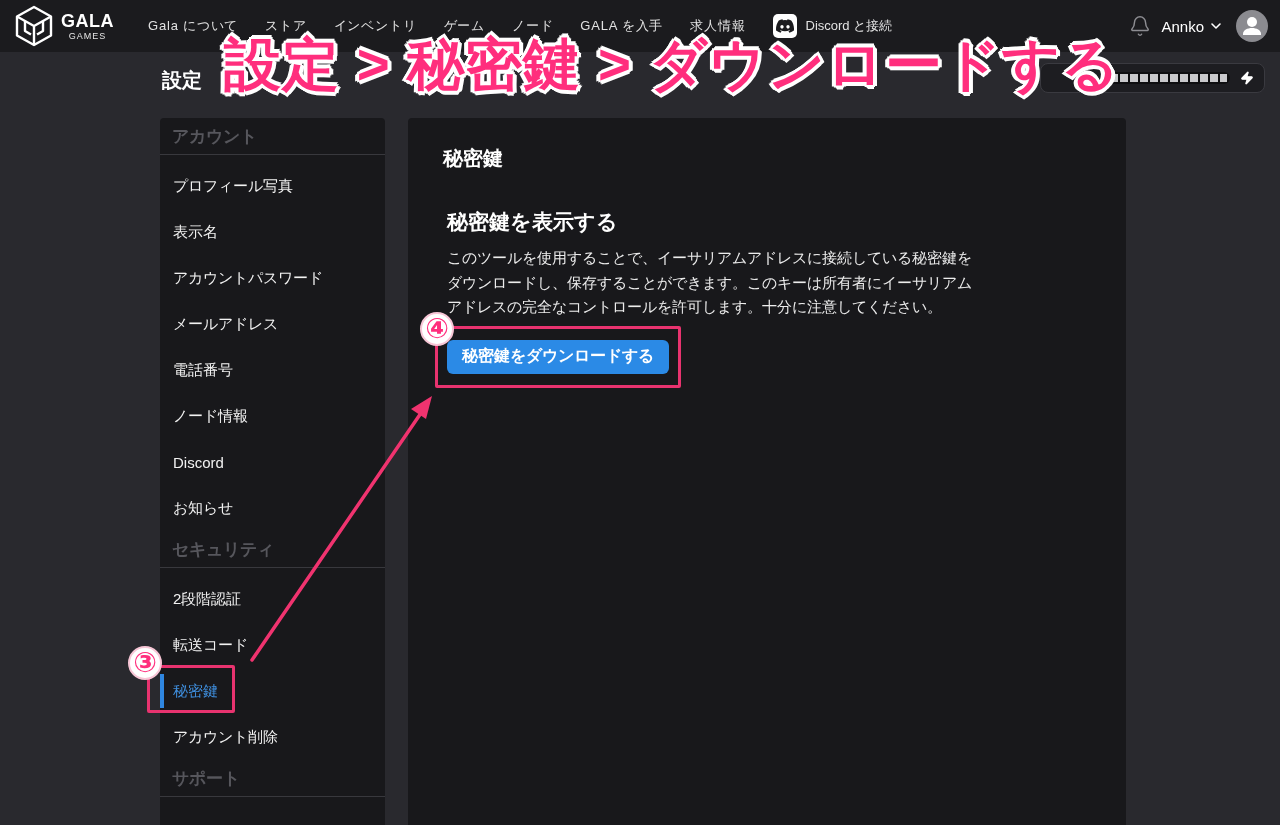 The image size is (1280, 825). Describe the element at coordinates (272, 549) in the screenshot. I see `sidebar-section-heading: セキュリティ` at that location.